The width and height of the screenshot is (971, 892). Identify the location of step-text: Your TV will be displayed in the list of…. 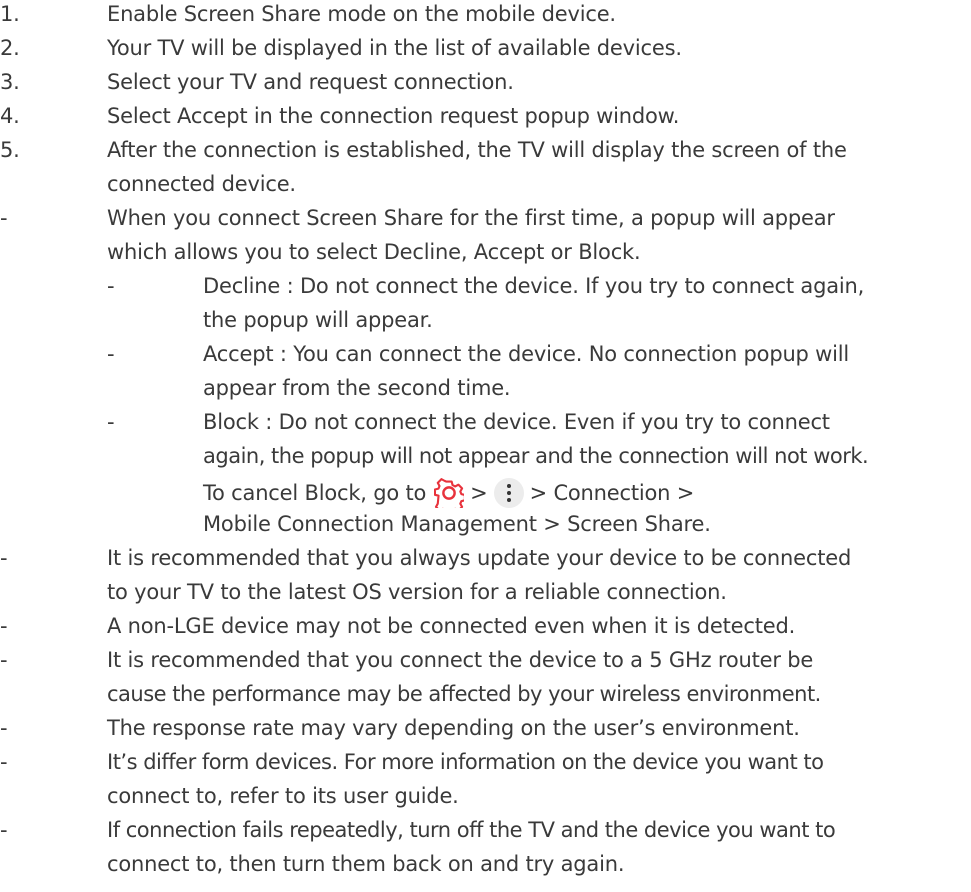
(394, 48).